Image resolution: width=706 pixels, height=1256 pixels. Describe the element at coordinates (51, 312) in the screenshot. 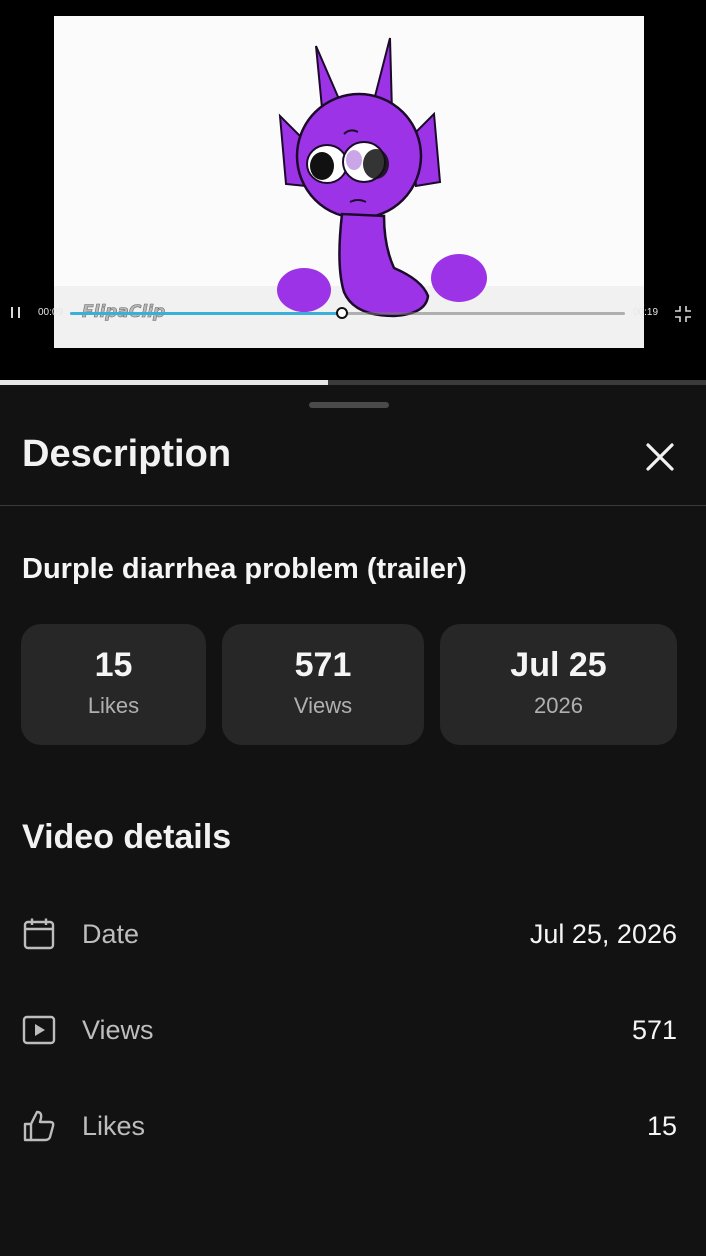

I see `current-time: 00:09` at that location.